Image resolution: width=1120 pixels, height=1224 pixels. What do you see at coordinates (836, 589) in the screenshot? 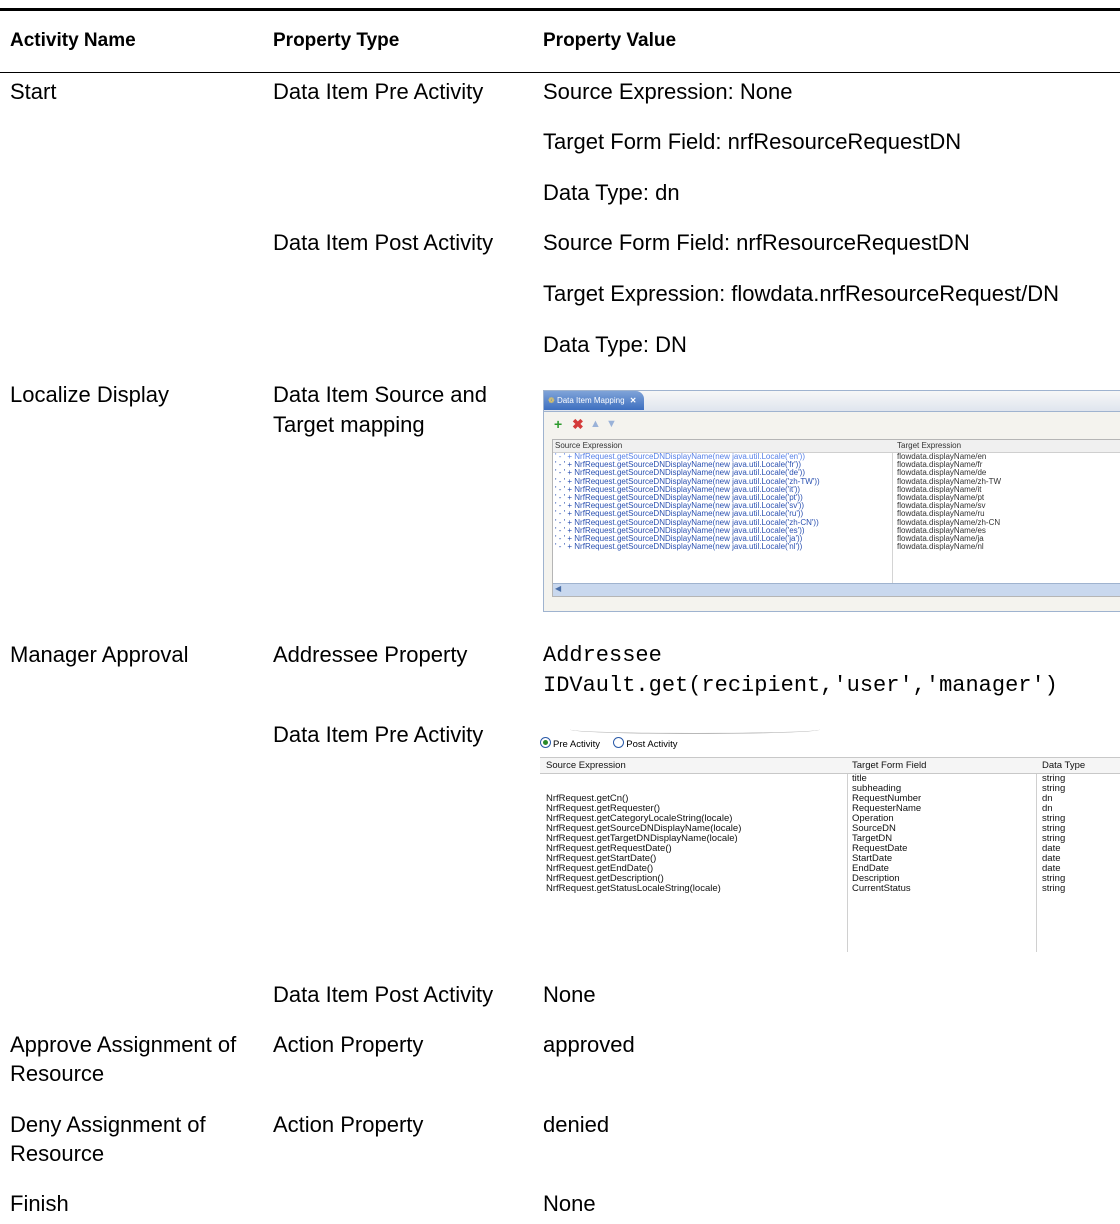
I see `mapping-scrollbar: ◀` at bounding box center [836, 589].